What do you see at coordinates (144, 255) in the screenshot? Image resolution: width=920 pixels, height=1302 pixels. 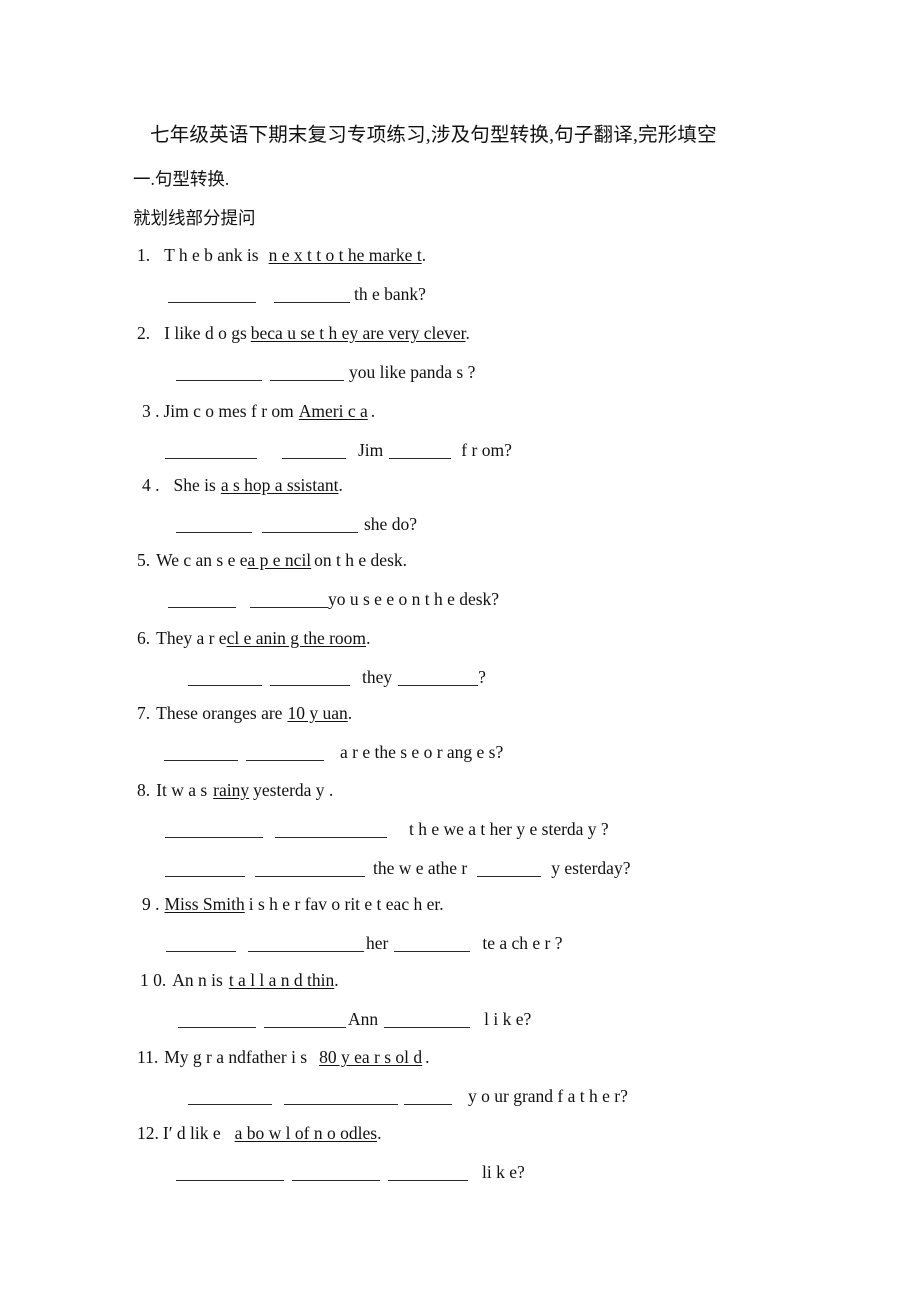 I see `question-number: 1.` at bounding box center [144, 255].